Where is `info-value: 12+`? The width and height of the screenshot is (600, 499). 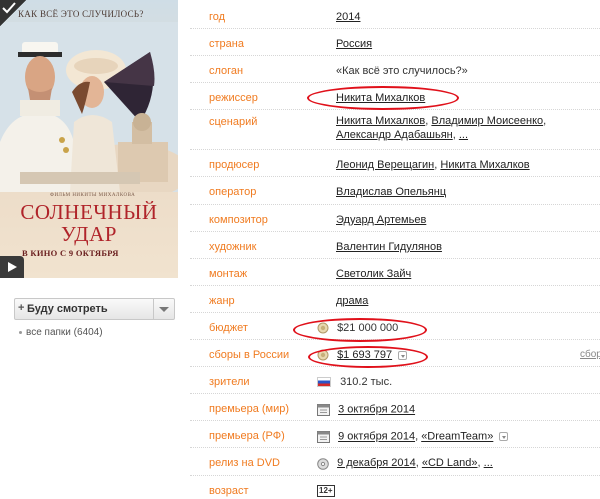 info-value: 12+ is located at coordinates (326, 490).